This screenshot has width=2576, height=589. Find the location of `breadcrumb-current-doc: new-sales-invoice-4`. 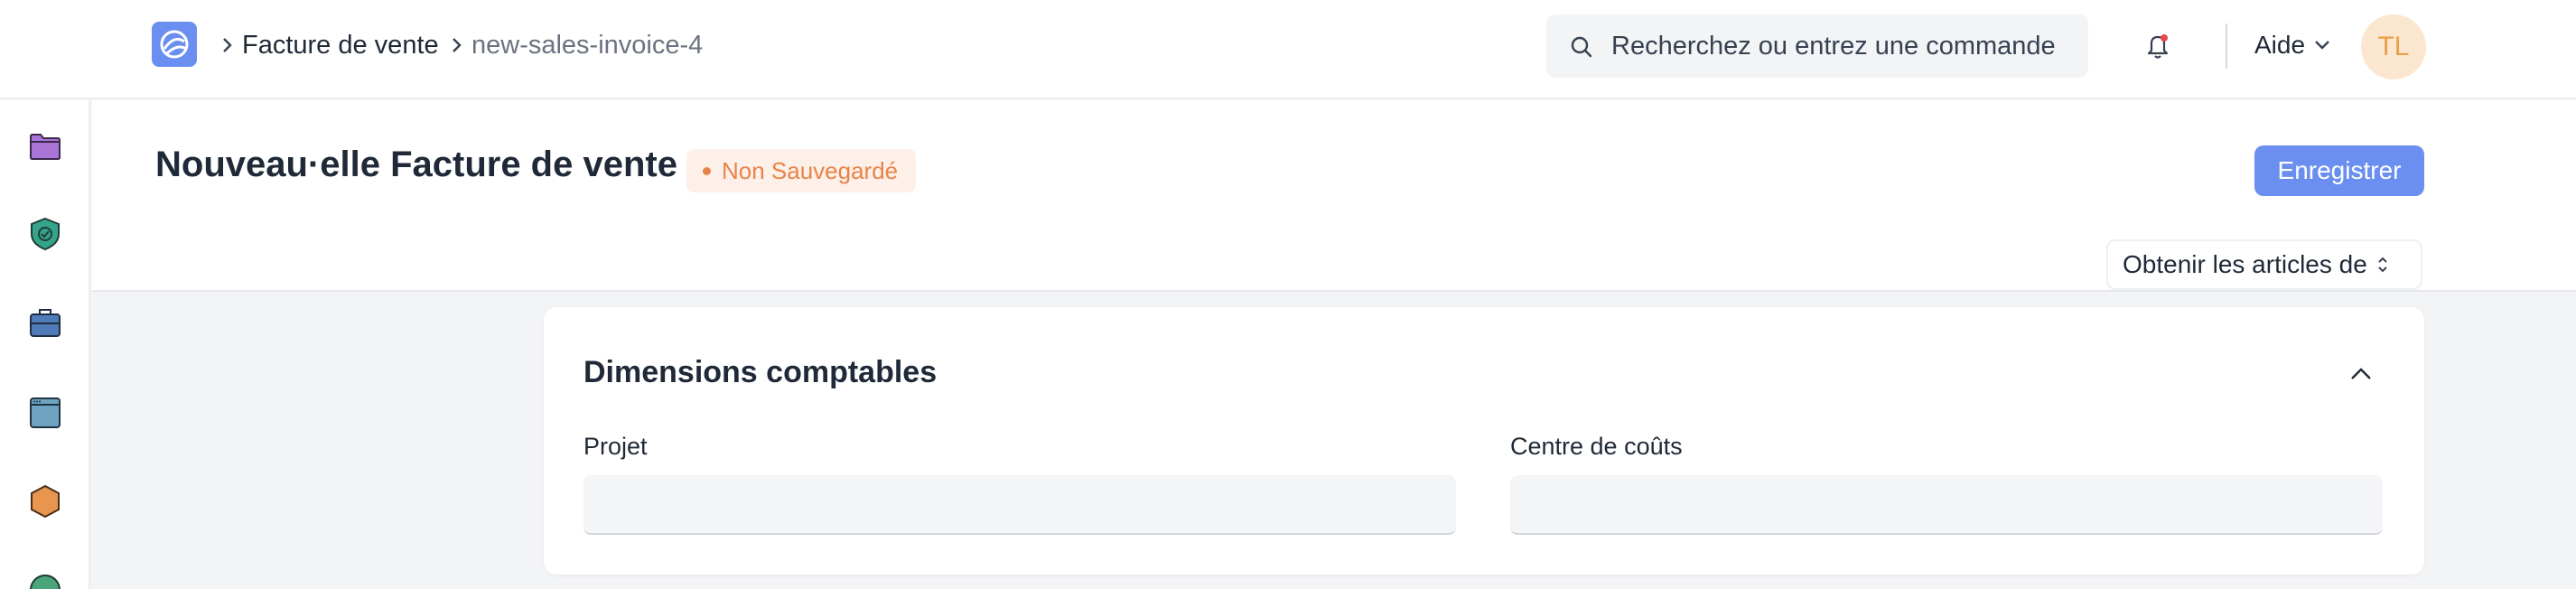

breadcrumb-current-doc: new-sales-invoice-4 is located at coordinates (587, 45).